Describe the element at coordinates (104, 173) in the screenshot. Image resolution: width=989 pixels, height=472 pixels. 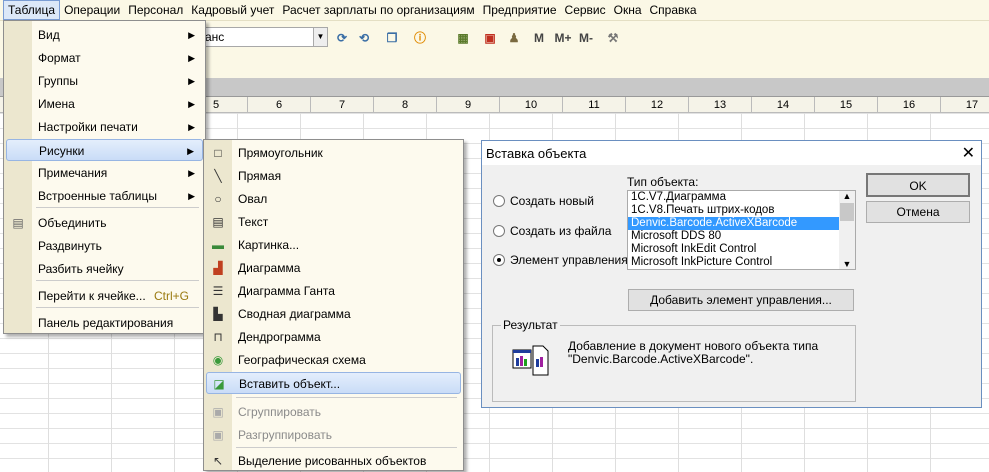
I see `table-menu-item: Примечания ▶` at that location.